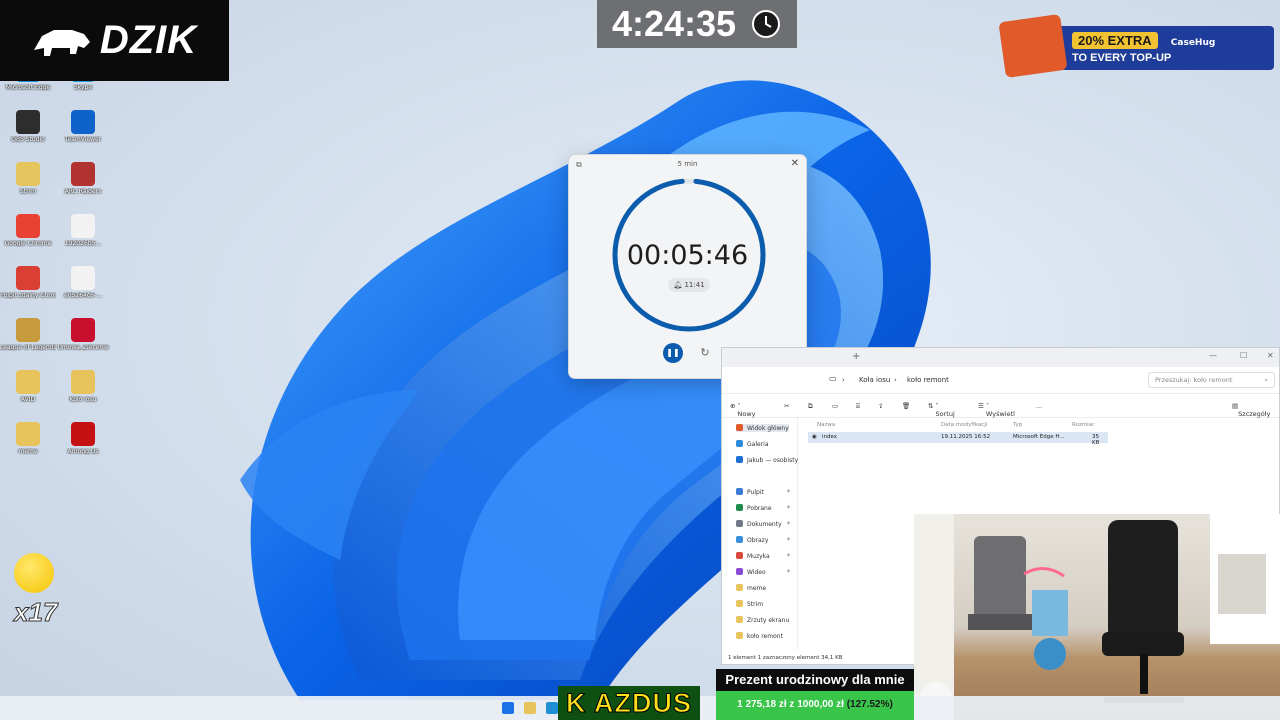 This screenshot has height=720, width=1280. I want to click on sort-label: Sortuj, so click(945, 414).